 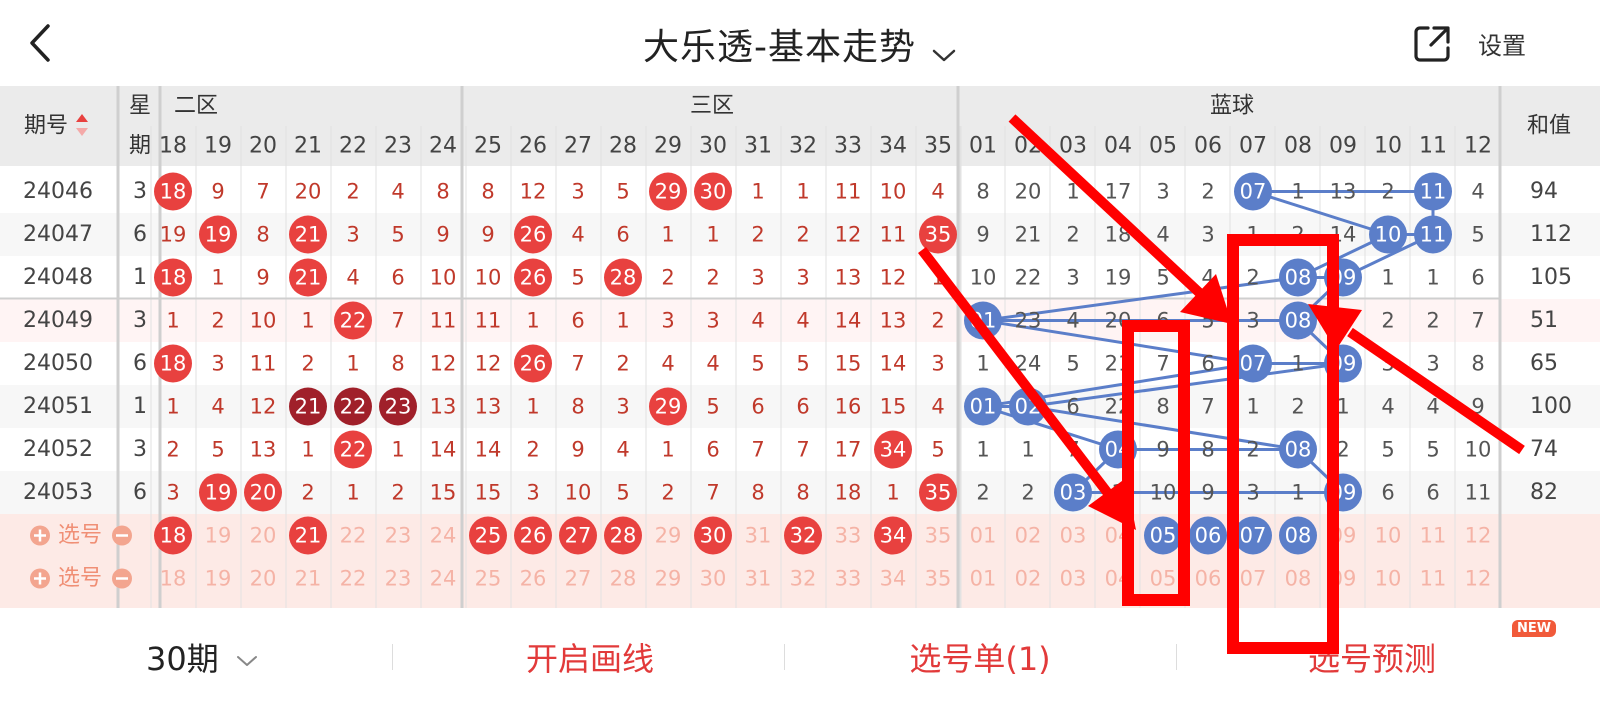 I want to click on red-ball-number: 28, so click(x=623, y=278).